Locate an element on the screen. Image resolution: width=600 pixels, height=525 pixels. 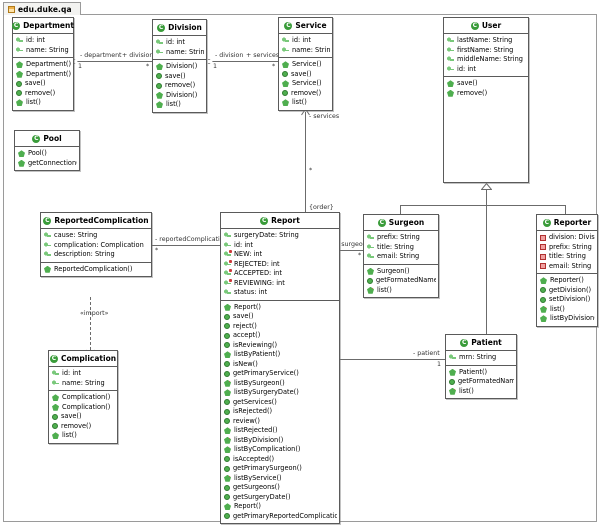
attribute-row: cause: String is located at coordinates (96, 236).